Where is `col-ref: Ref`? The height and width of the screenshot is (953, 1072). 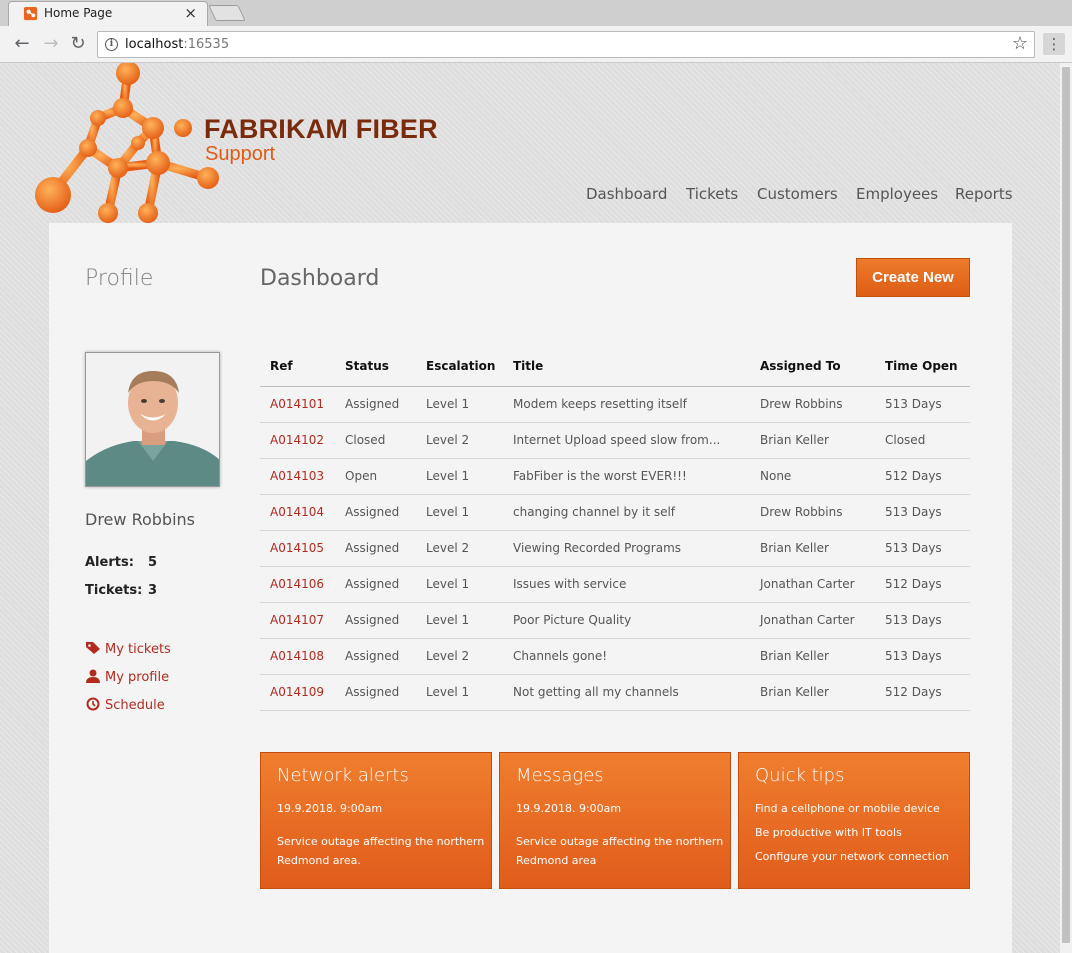
col-ref: Ref is located at coordinates (297, 367).